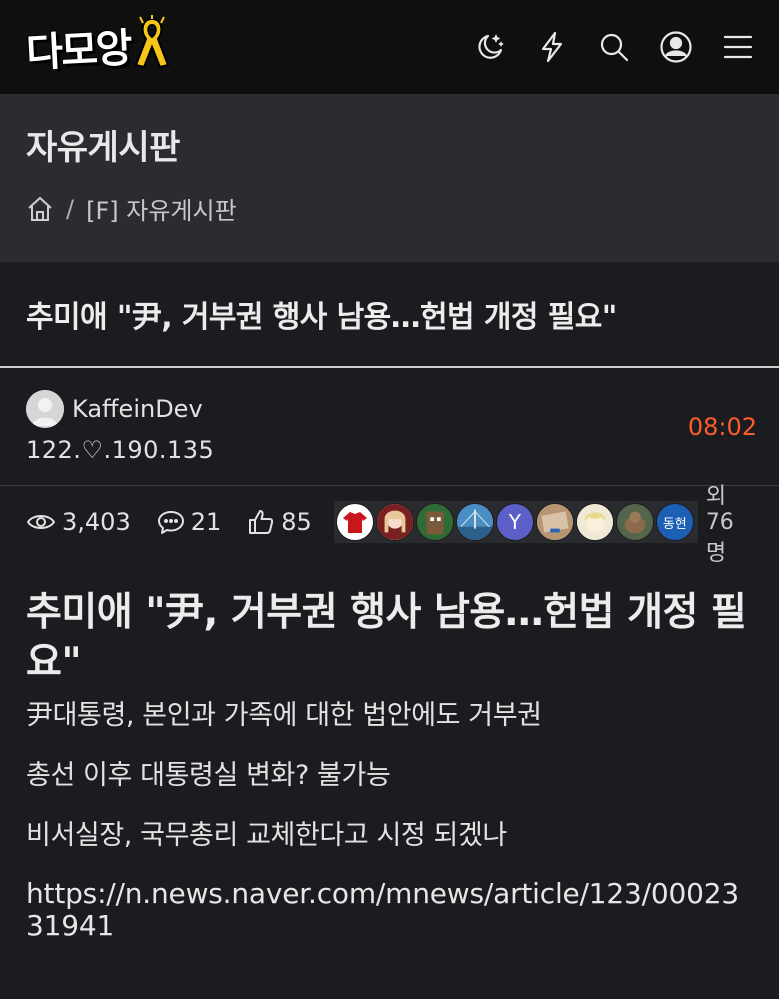 The width and height of the screenshot is (779, 999). Describe the element at coordinates (261, 522) in the screenshot. I see `thumbs-up-icon` at that location.